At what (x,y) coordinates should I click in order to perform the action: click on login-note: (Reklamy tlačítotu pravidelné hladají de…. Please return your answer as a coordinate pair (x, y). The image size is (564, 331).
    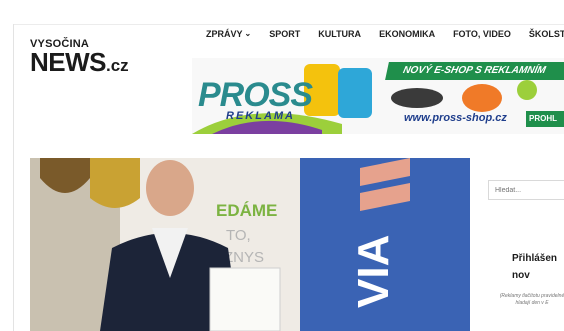
    Looking at the image, I should click on (531, 299).